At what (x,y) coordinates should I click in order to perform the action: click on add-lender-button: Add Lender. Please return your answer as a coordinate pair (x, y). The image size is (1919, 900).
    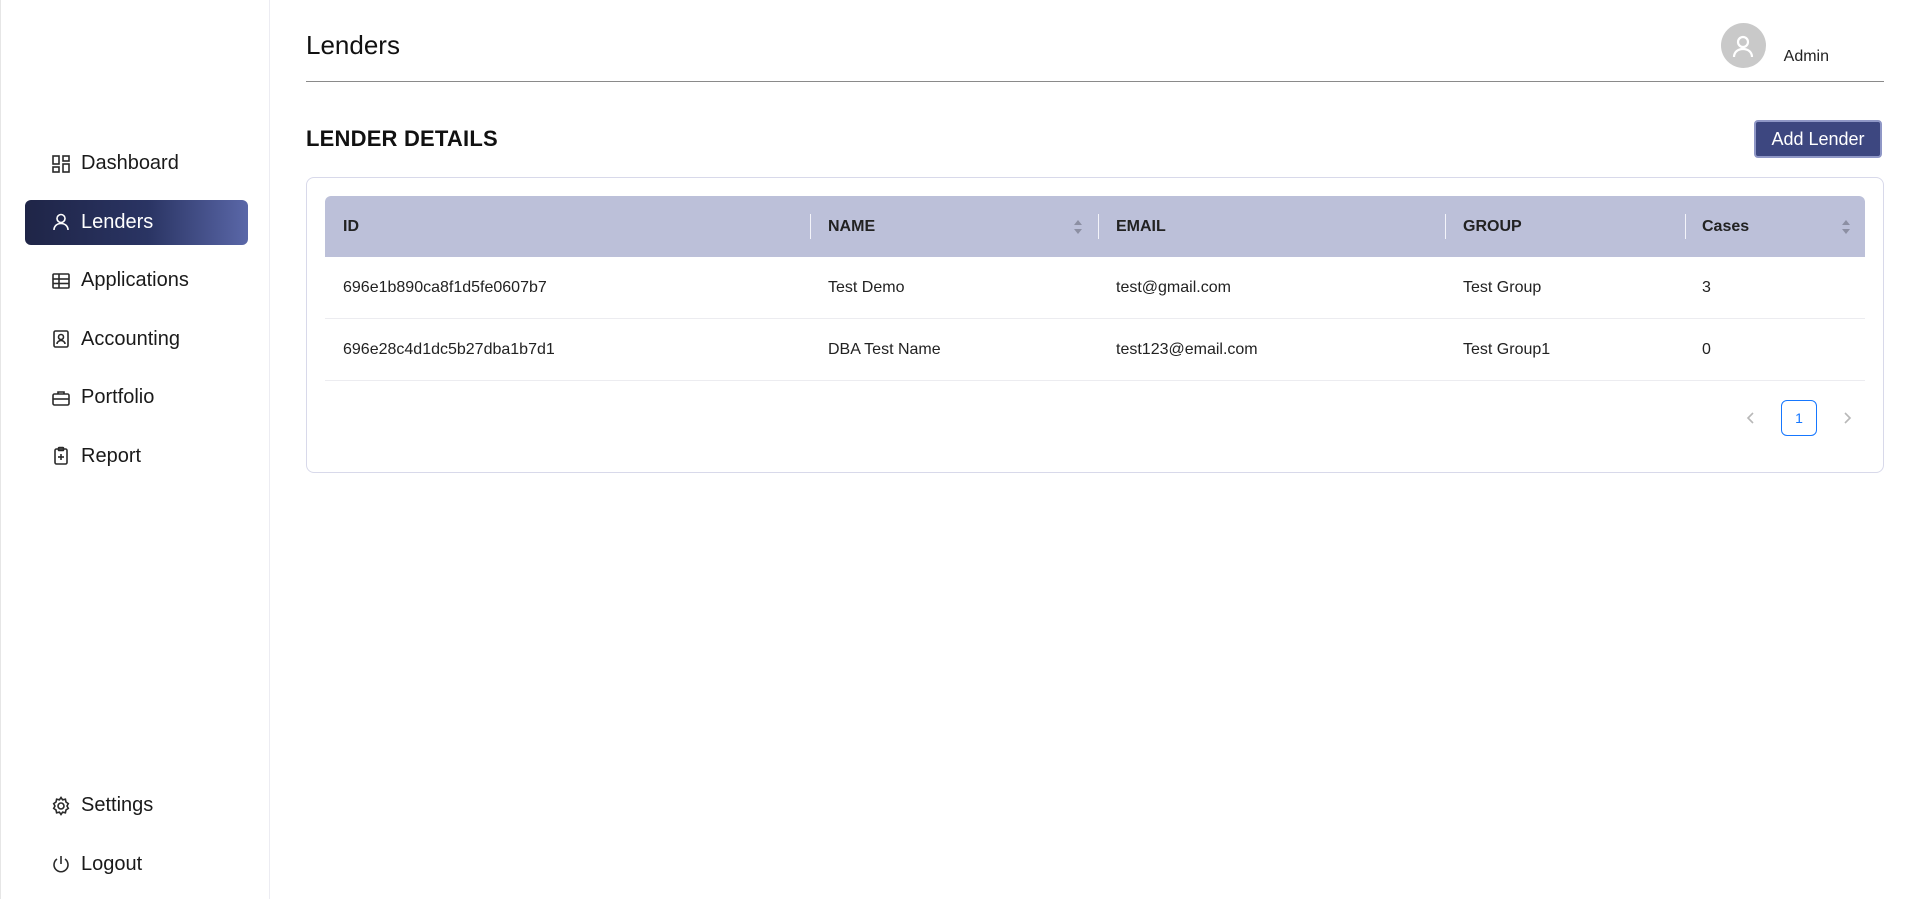
    Looking at the image, I should click on (1818, 139).